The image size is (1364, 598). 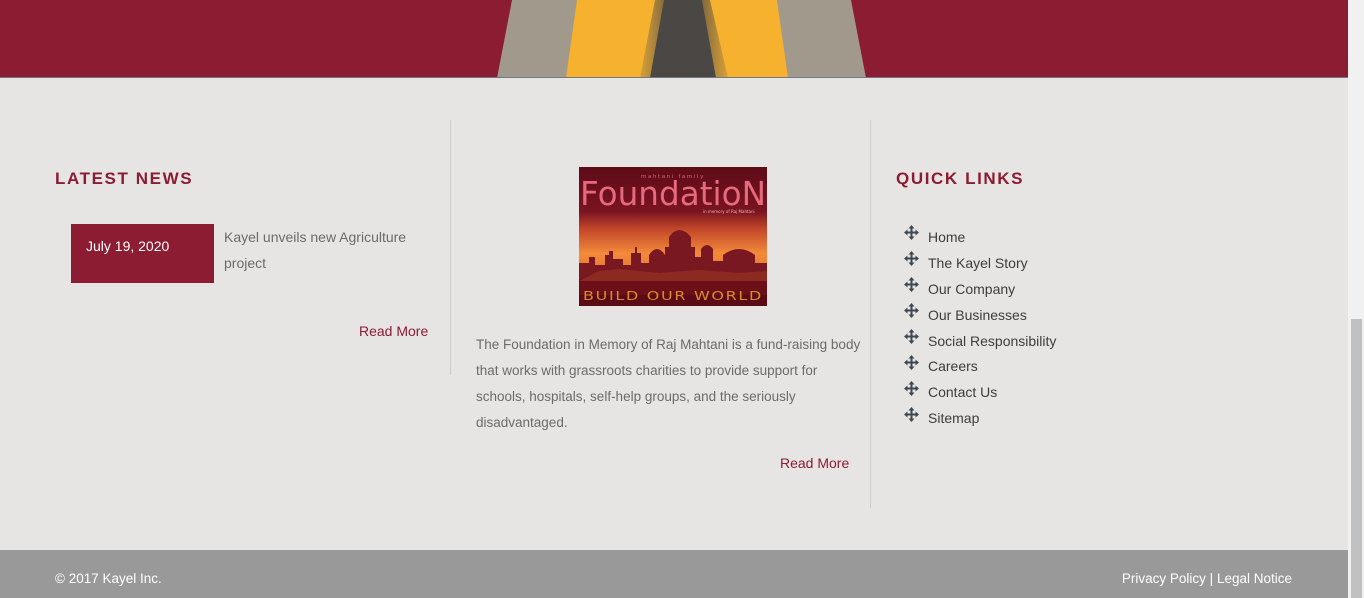 I want to click on foundation-title: FoundatioN, so click(x=673, y=193).